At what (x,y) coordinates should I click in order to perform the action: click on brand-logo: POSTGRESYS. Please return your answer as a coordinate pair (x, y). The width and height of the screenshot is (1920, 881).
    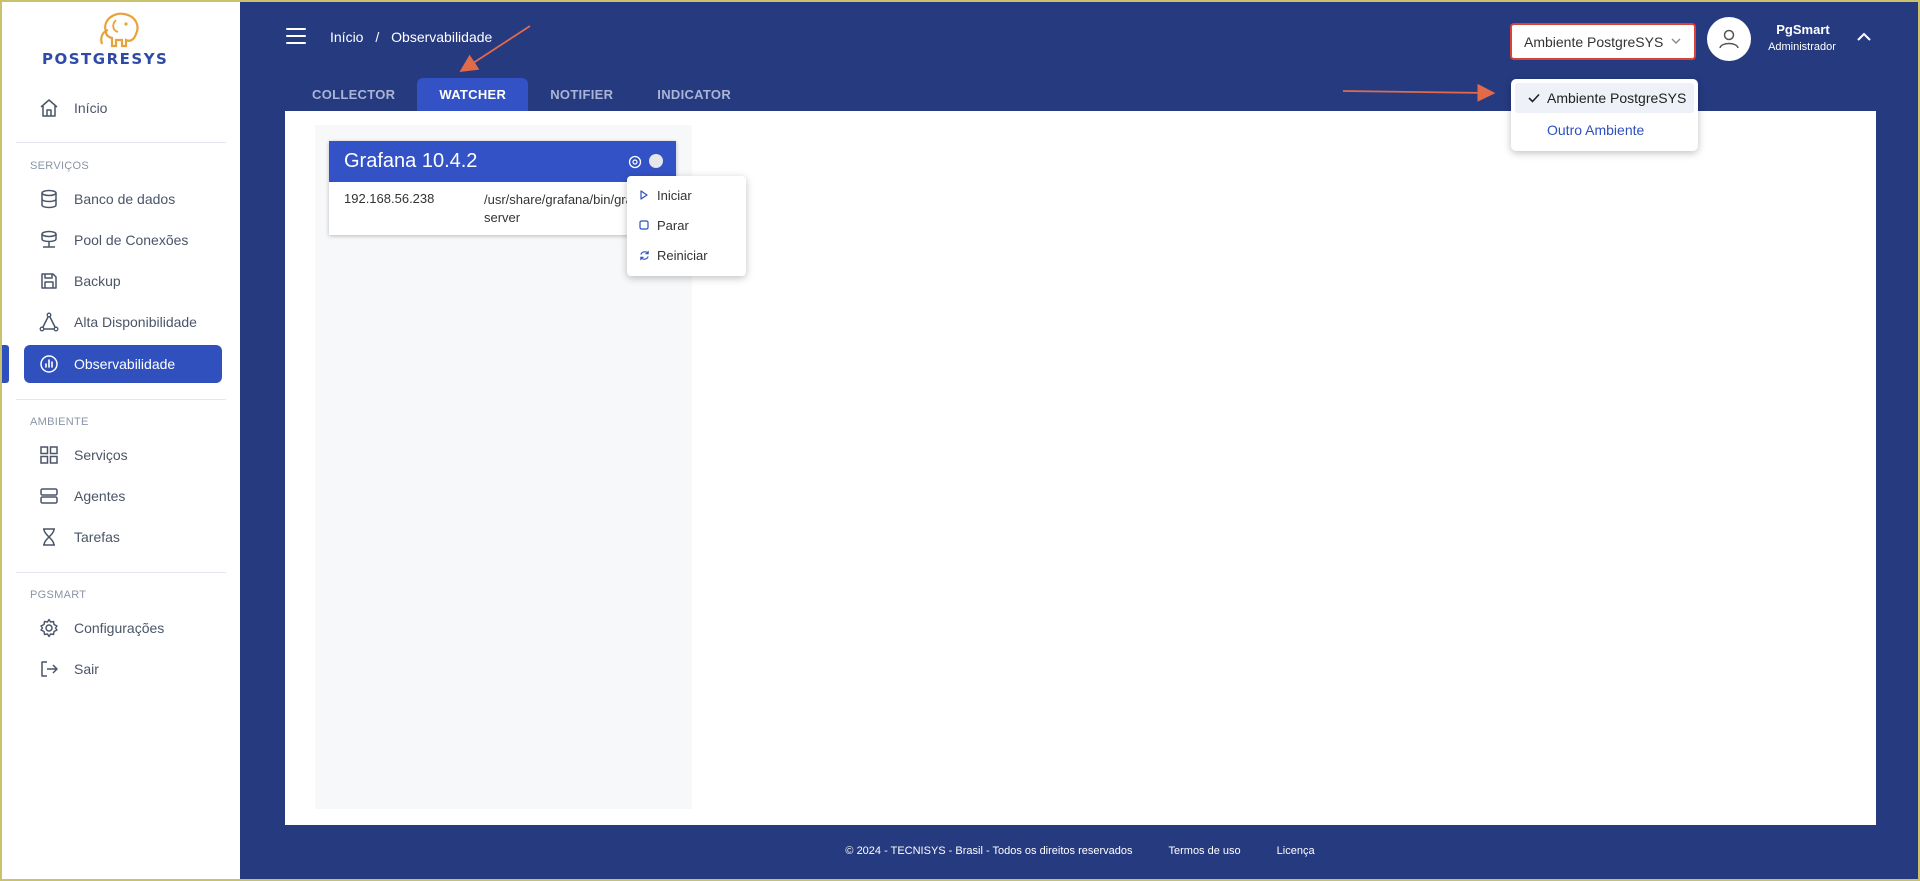
    Looking at the image, I should click on (121, 40).